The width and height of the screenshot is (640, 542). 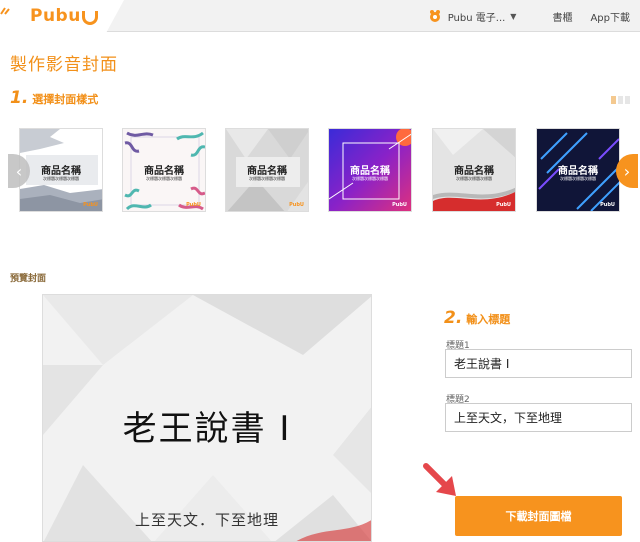 What do you see at coordinates (439, 479) in the screenshot?
I see `arrow-pointer-icon` at bounding box center [439, 479].